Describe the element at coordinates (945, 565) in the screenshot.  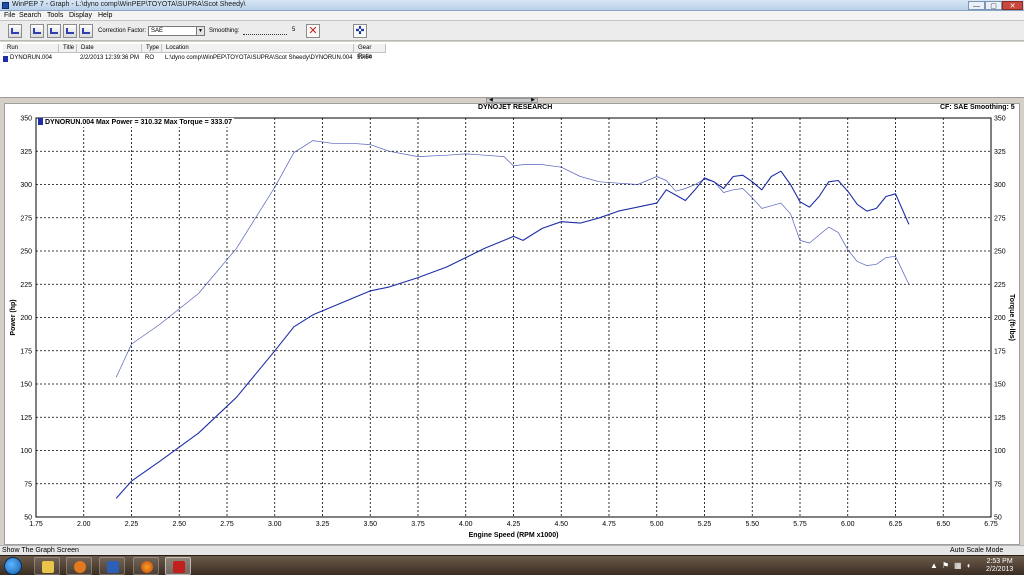
I see `tray-flag-icon: ⚑` at that location.